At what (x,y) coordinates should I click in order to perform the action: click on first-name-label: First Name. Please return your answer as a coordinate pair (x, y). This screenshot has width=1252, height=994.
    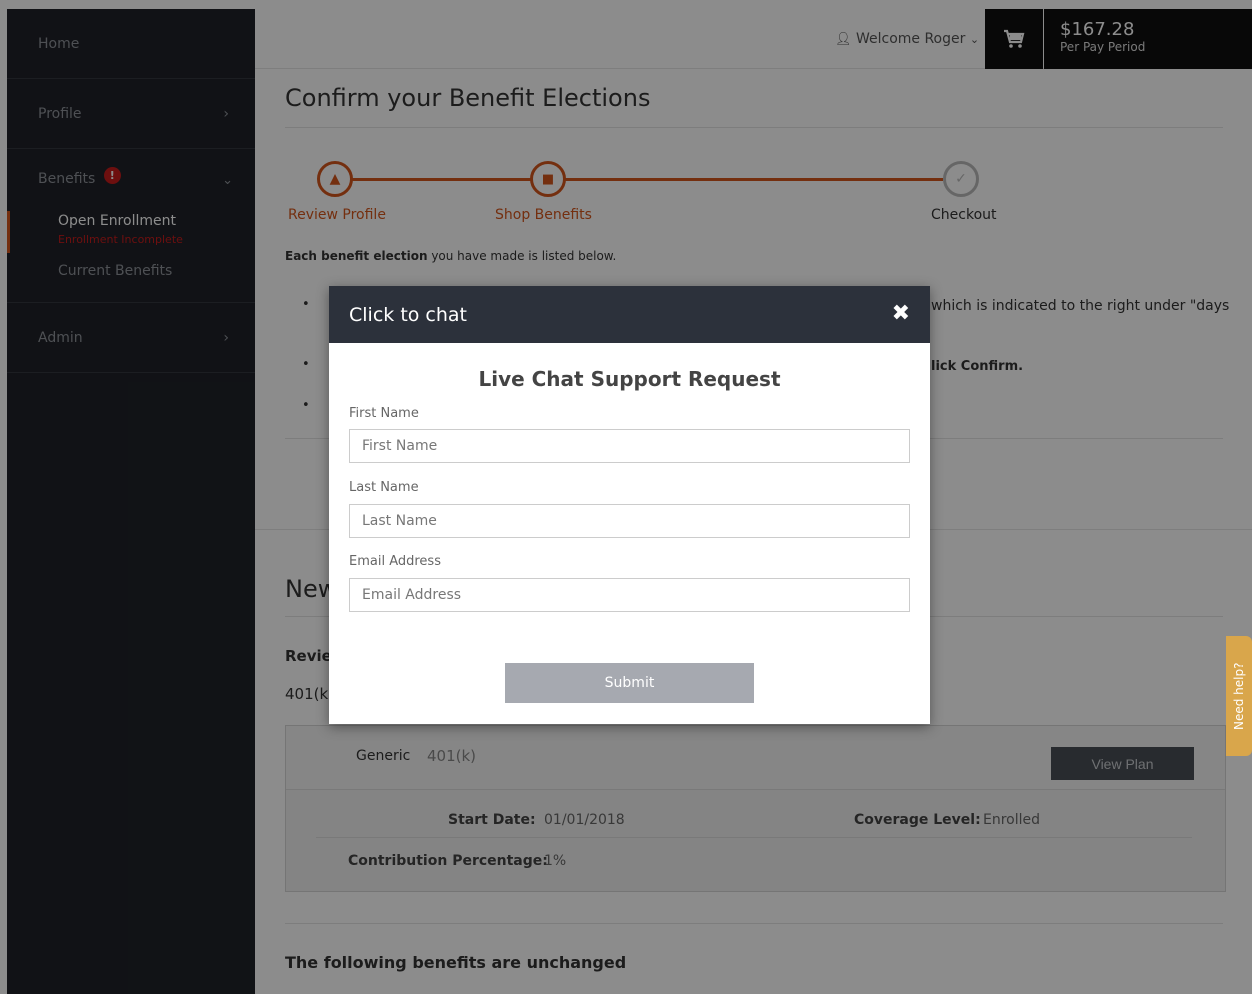
    Looking at the image, I should click on (384, 413).